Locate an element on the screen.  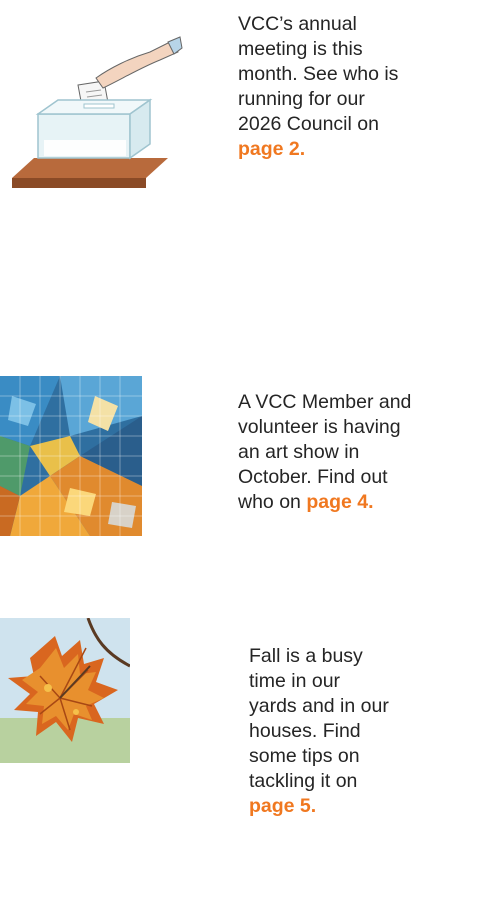
story-line: who on is located at coordinates (272, 502).